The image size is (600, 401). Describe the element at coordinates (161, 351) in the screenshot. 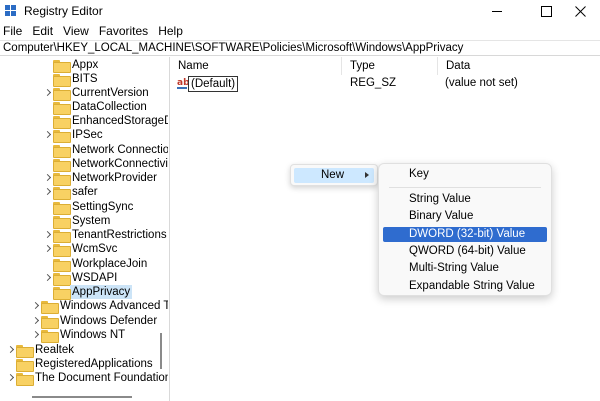

I see `tree-vertical-scrollbar` at that location.